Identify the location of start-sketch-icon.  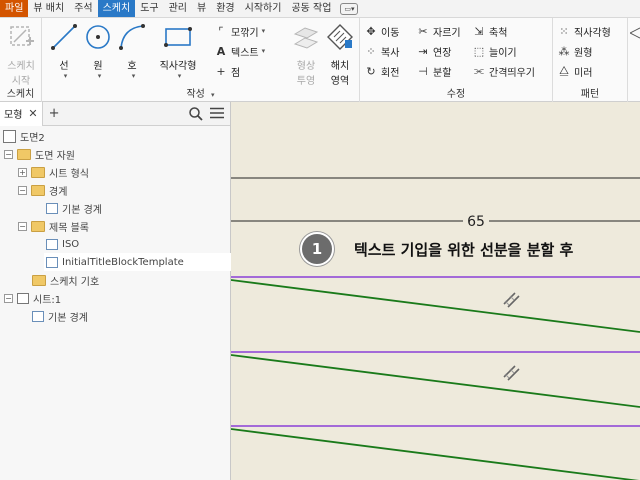
(22, 36).